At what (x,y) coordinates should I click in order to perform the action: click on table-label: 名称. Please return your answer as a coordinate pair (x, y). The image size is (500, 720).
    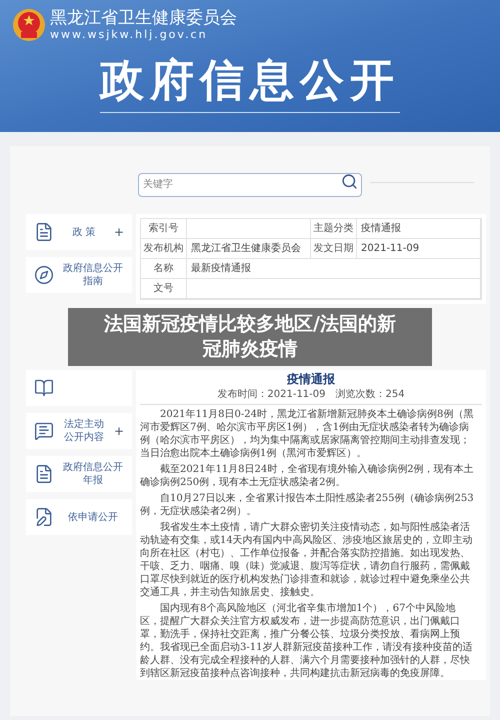
    Looking at the image, I should click on (164, 268).